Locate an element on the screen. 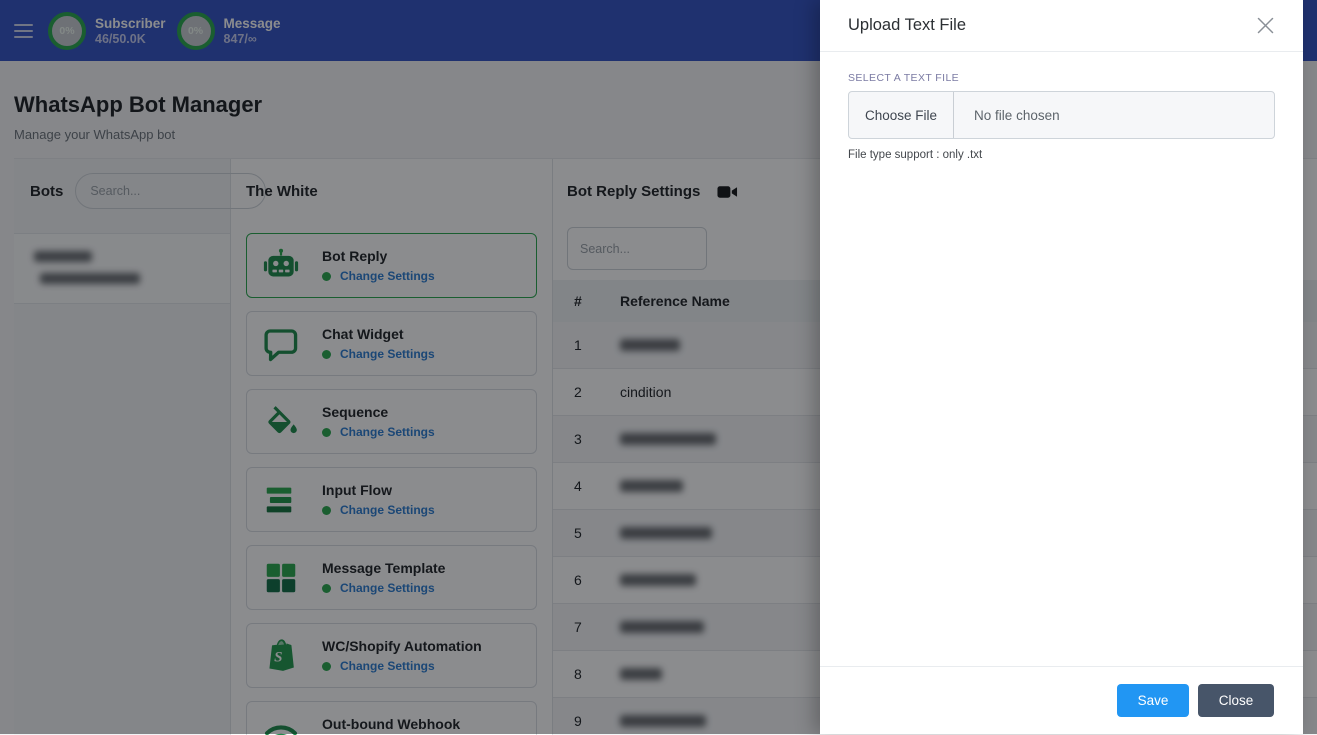 The width and height of the screenshot is (1317, 735). close-icon is located at coordinates (1265, 25).